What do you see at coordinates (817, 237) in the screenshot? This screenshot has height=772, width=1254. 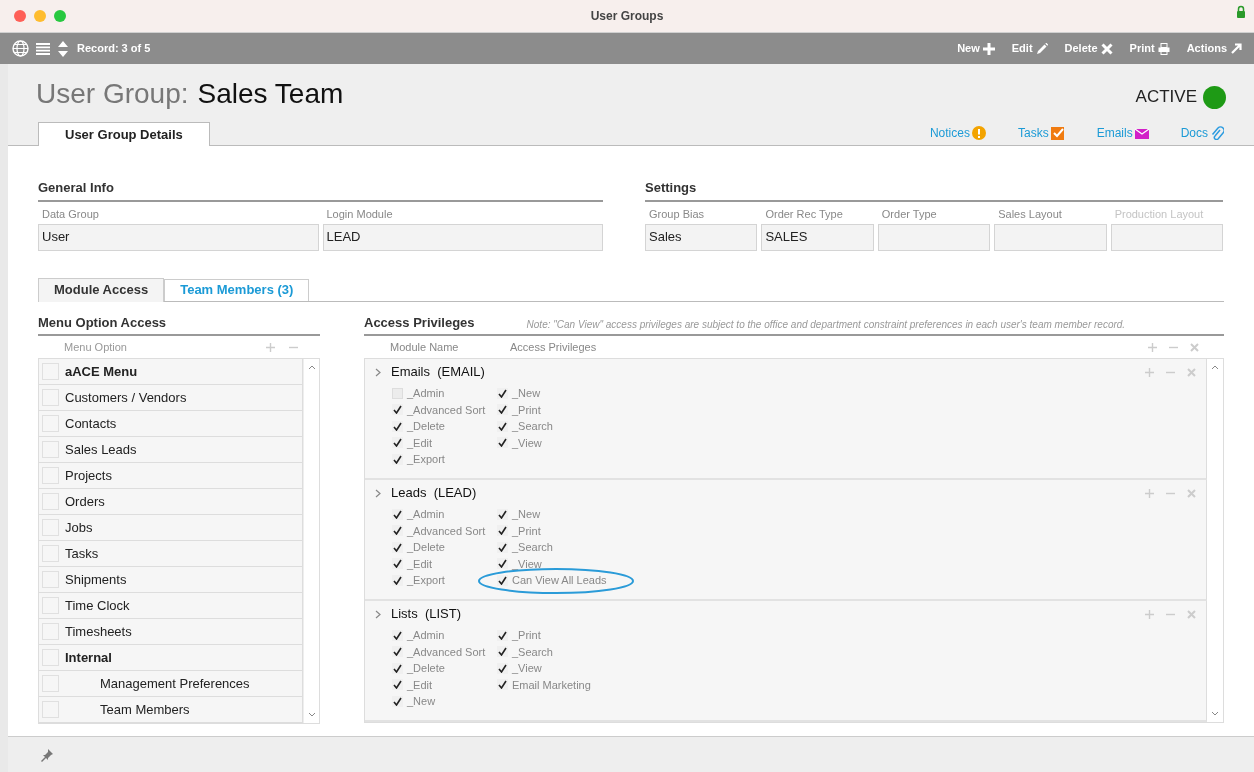 I see `text-field: SALES` at bounding box center [817, 237].